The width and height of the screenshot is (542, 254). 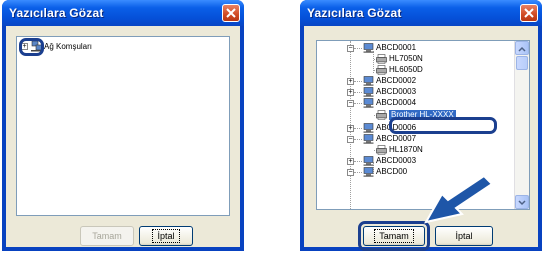 I want to click on cancel-label: İptal, so click(x=166, y=236).